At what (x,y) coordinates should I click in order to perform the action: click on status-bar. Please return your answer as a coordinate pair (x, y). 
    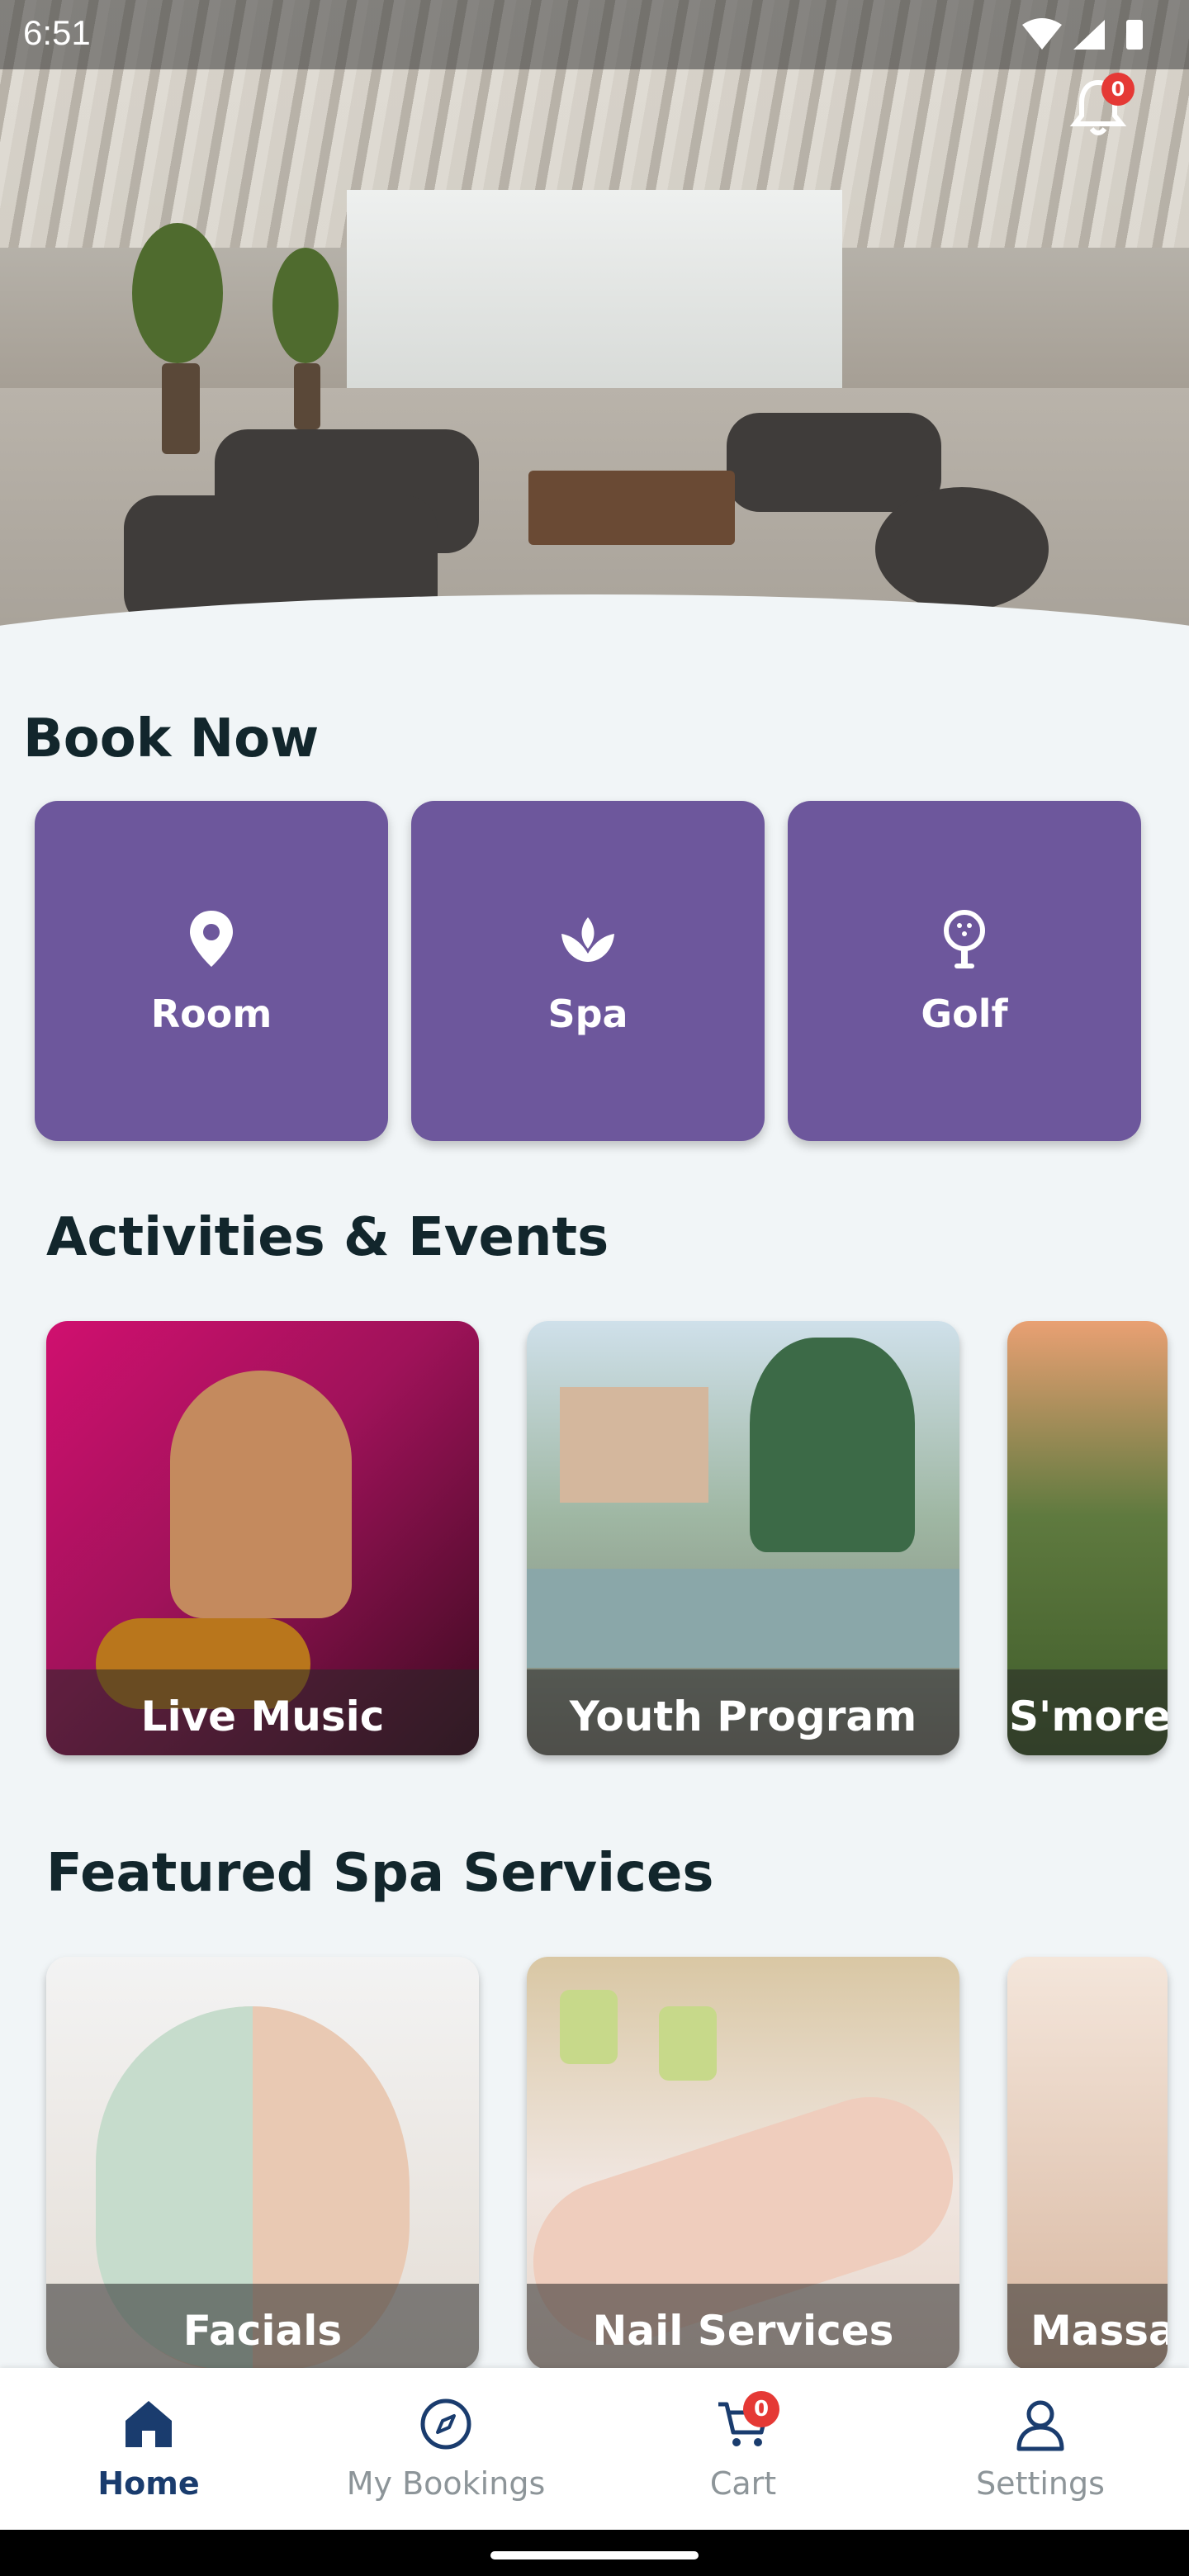
    Looking at the image, I should click on (594, 34).